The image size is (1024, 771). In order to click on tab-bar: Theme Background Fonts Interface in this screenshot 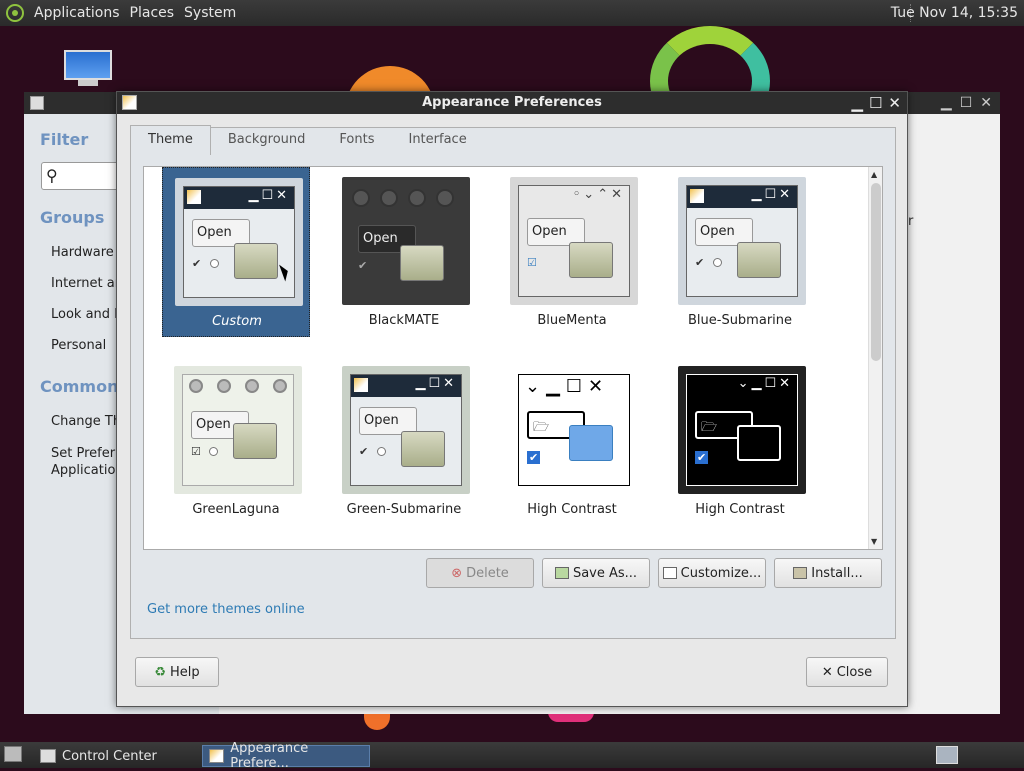, I will do `click(307, 140)`.